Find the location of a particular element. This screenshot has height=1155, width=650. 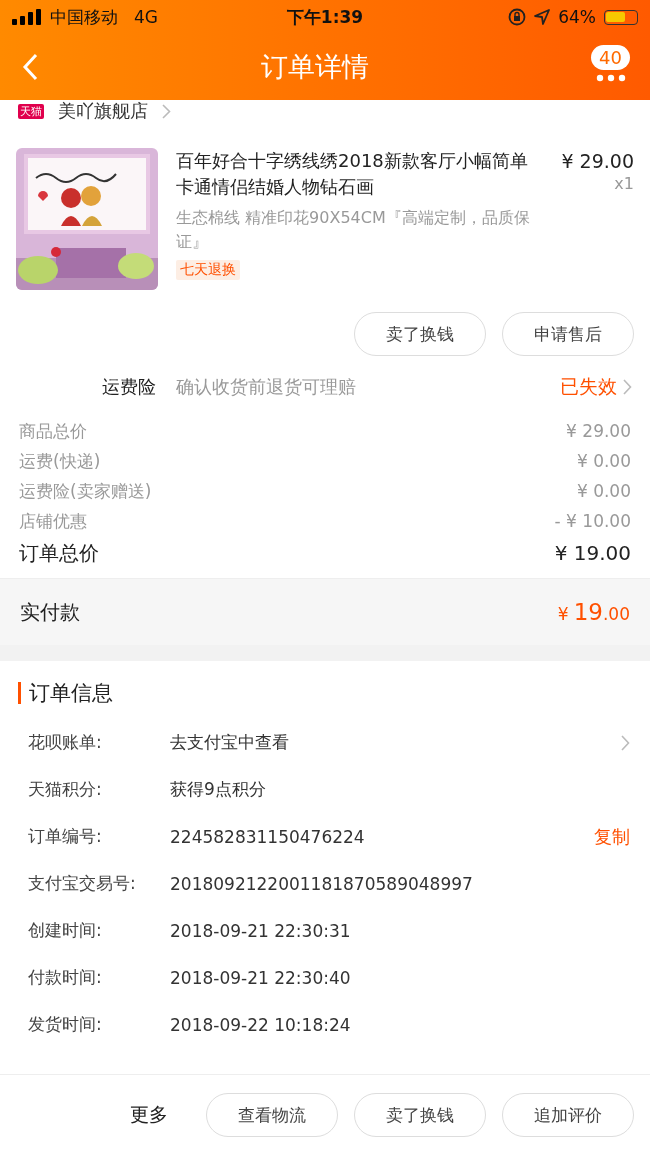

info-value: 2018-09-21 22:30:31 is located at coordinates (261, 930).